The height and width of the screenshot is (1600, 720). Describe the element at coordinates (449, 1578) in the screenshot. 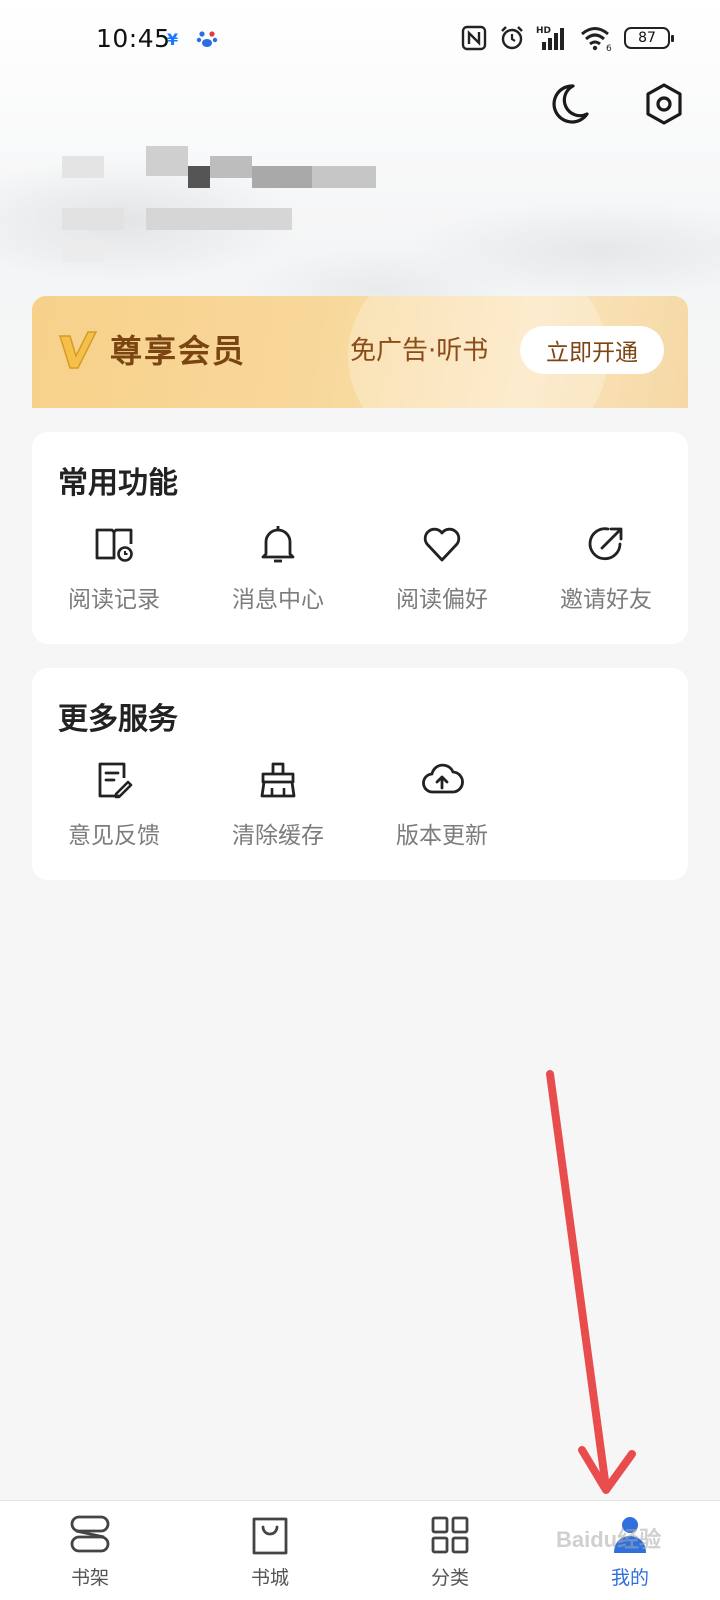

I see `nav-category-label: 分类` at that location.